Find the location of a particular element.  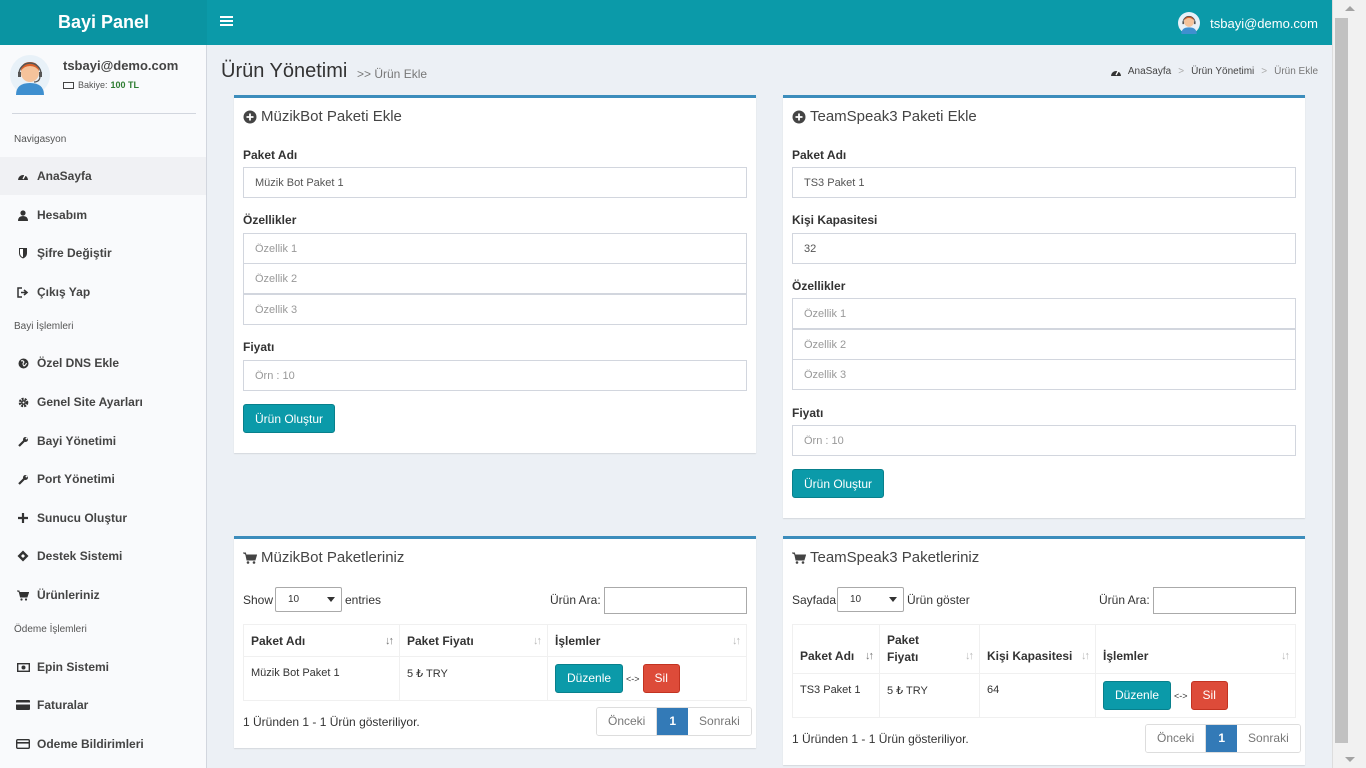

breadcrumb: AnaSayfa > Ürün Yönetimi > Ürün Ekle is located at coordinates (1214, 71).